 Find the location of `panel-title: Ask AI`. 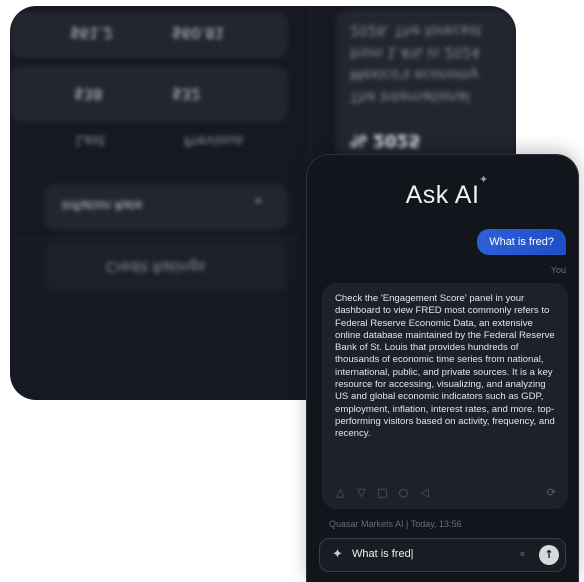

panel-title: Ask AI is located at coordinates (442, 195).